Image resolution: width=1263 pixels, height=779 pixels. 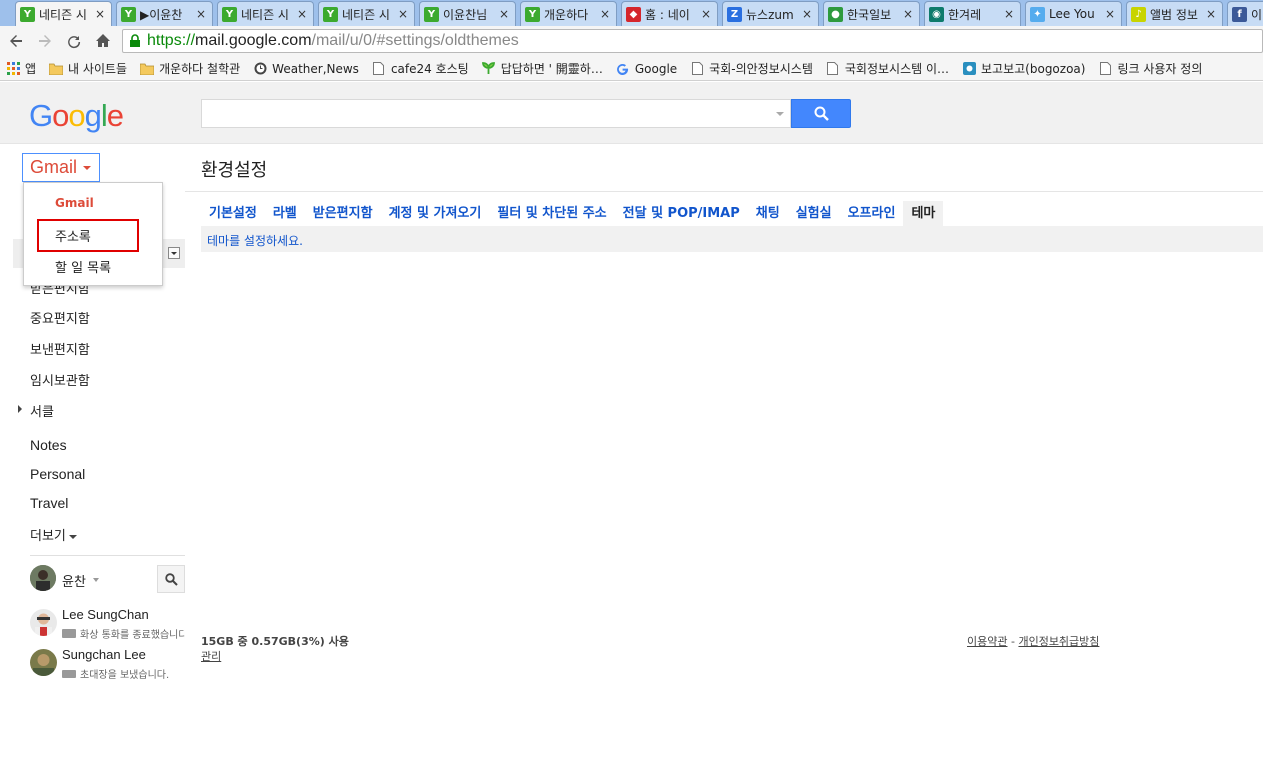 I want to click on nav-sent: 보낸편지함, so click(x=60, y=348).